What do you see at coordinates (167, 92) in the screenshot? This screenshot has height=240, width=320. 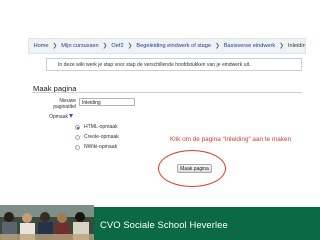 I see `fieldset-divider` at bounding box center [167, 92].